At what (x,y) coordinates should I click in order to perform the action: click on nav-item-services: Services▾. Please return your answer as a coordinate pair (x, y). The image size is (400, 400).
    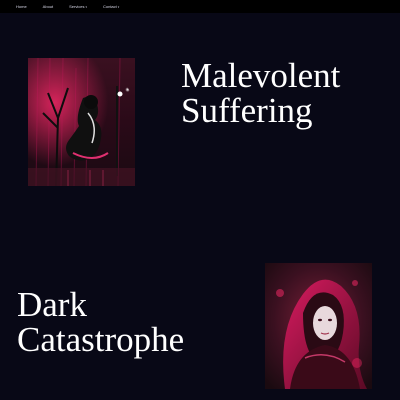
    Looking at the image, I should click on (78, 7).